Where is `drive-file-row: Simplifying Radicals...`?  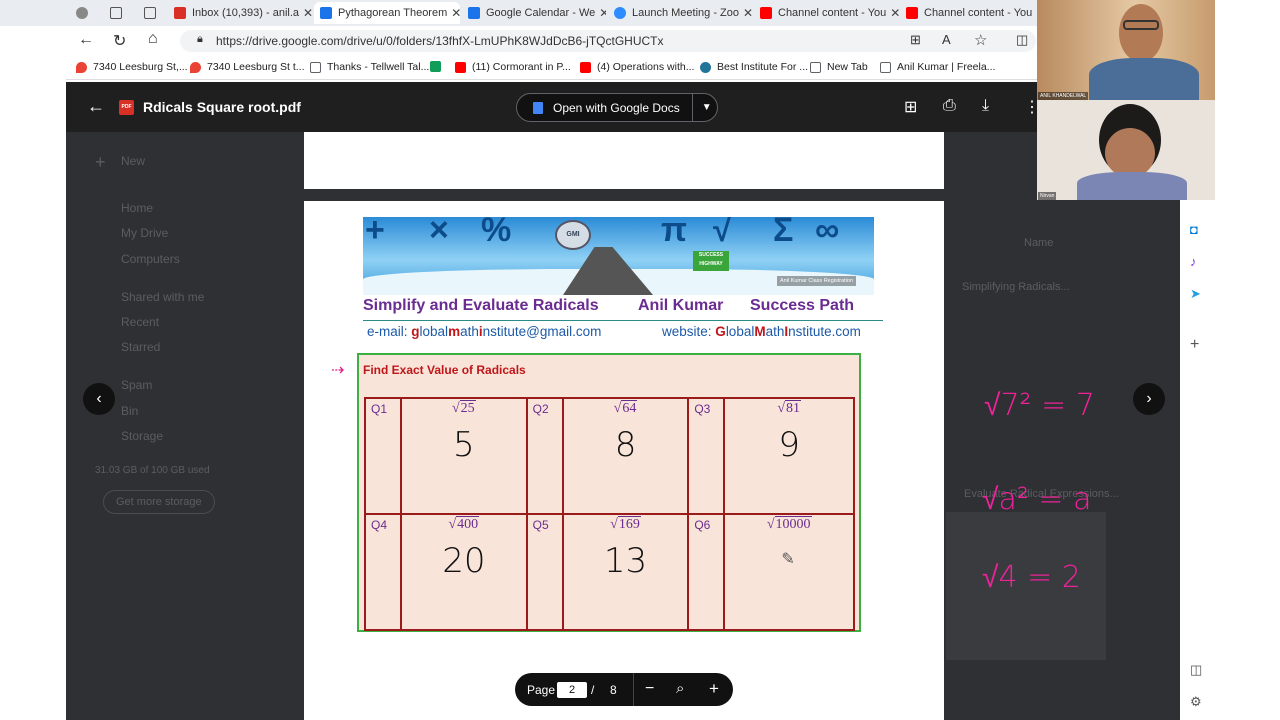
drive-file-row: Simplifying Radicals... is located at coordinates (1016, 287).